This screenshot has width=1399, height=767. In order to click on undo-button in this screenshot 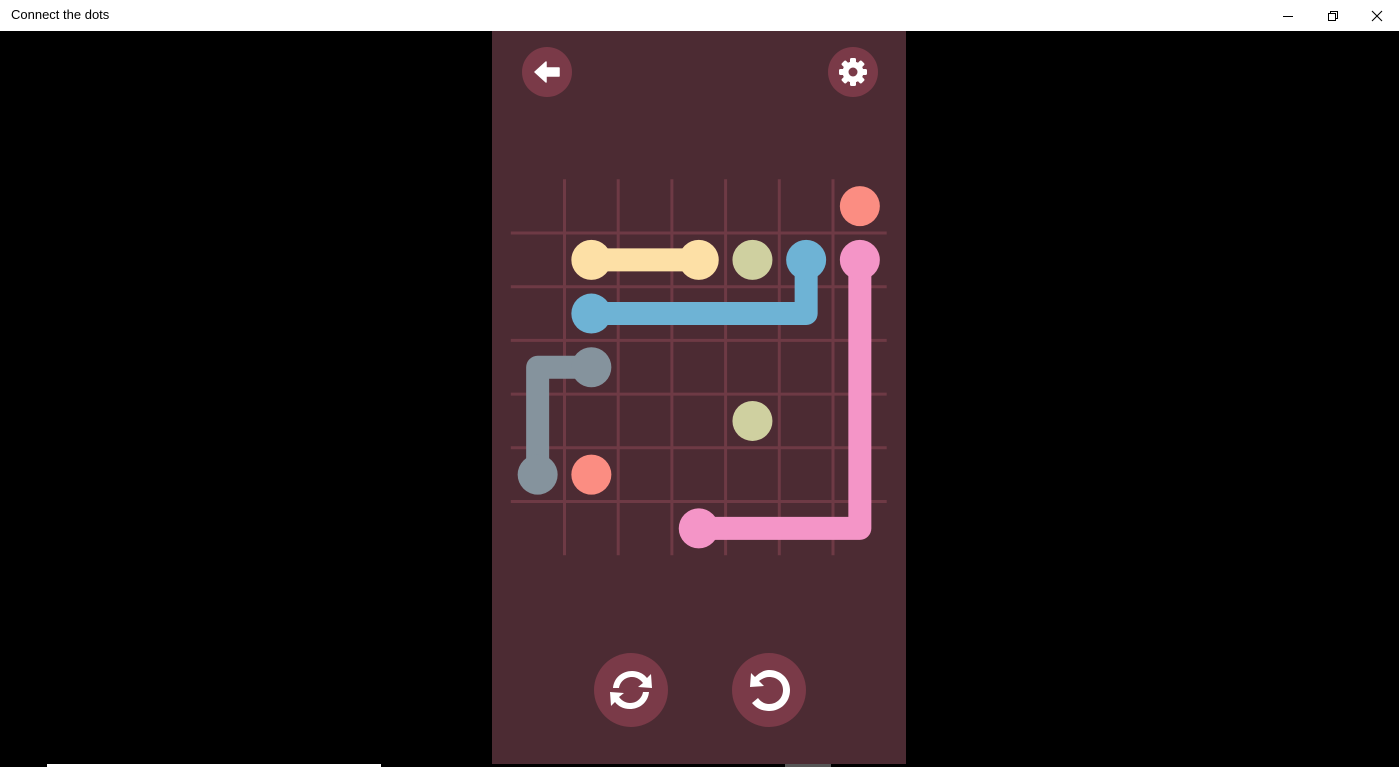, I will do `click(769, 690)`.